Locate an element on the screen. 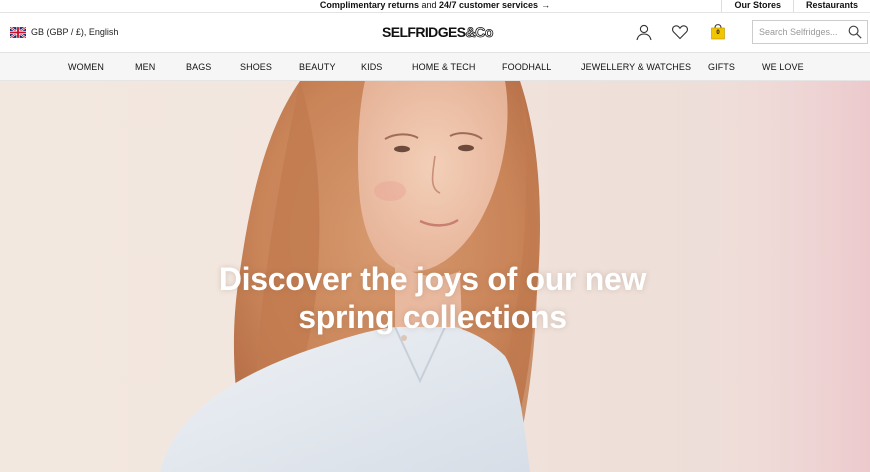  nav-item-women: WOMEN is located at coordinates (86, 67).